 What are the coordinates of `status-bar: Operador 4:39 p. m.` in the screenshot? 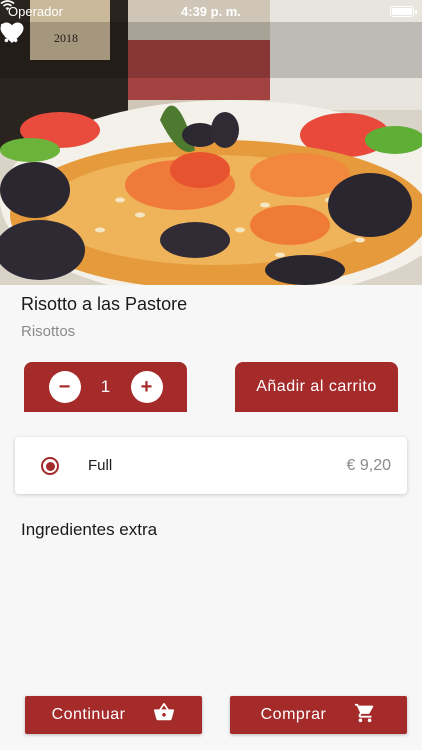 It's located at (211, 11).